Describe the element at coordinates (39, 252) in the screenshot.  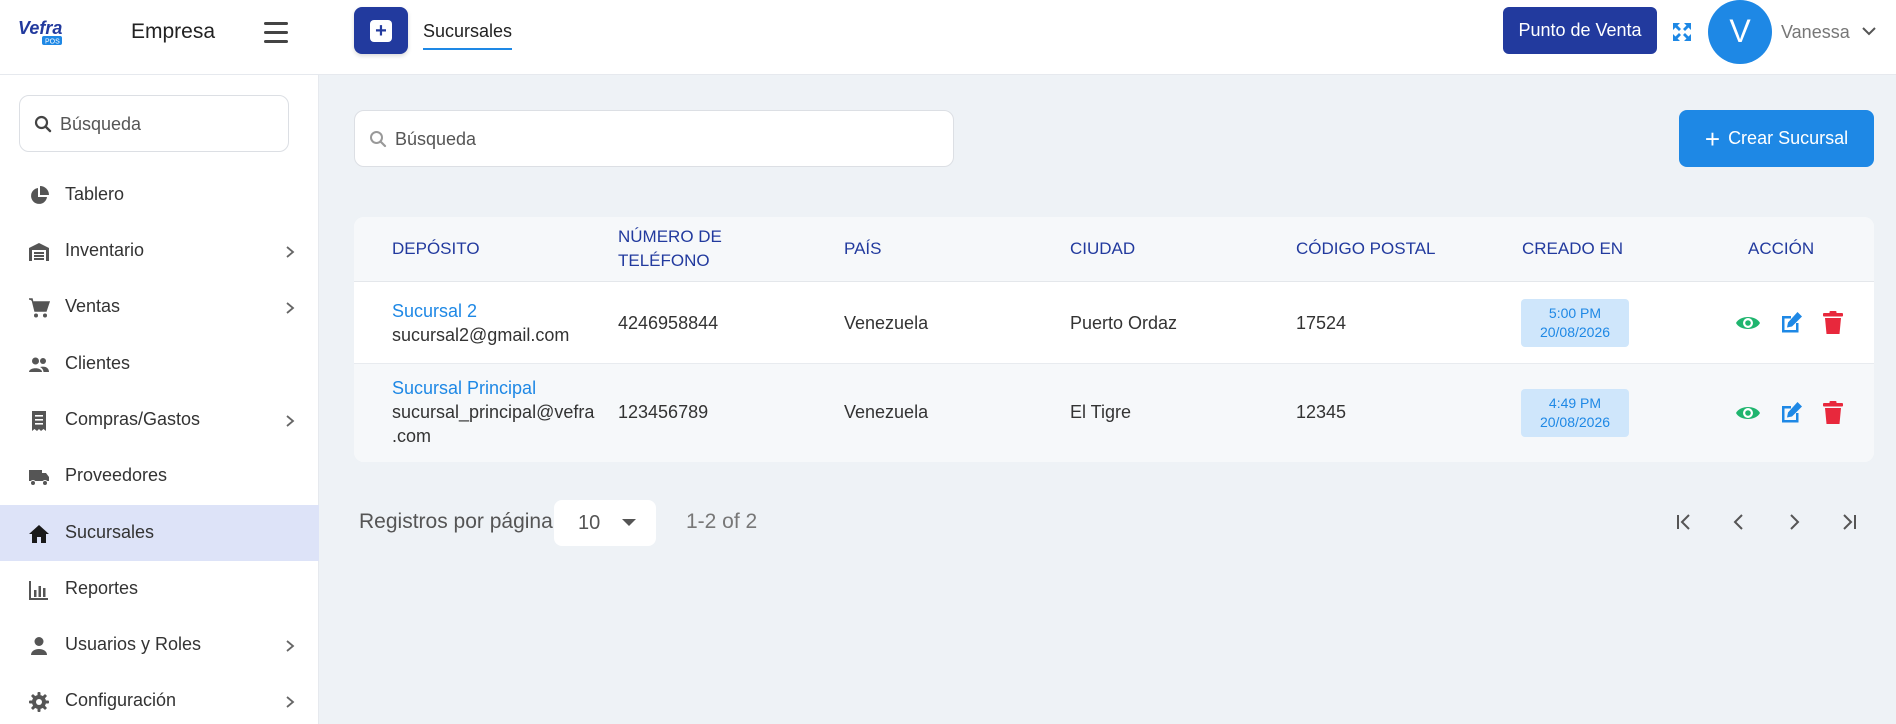
I see `warehouse-icon` at that location.